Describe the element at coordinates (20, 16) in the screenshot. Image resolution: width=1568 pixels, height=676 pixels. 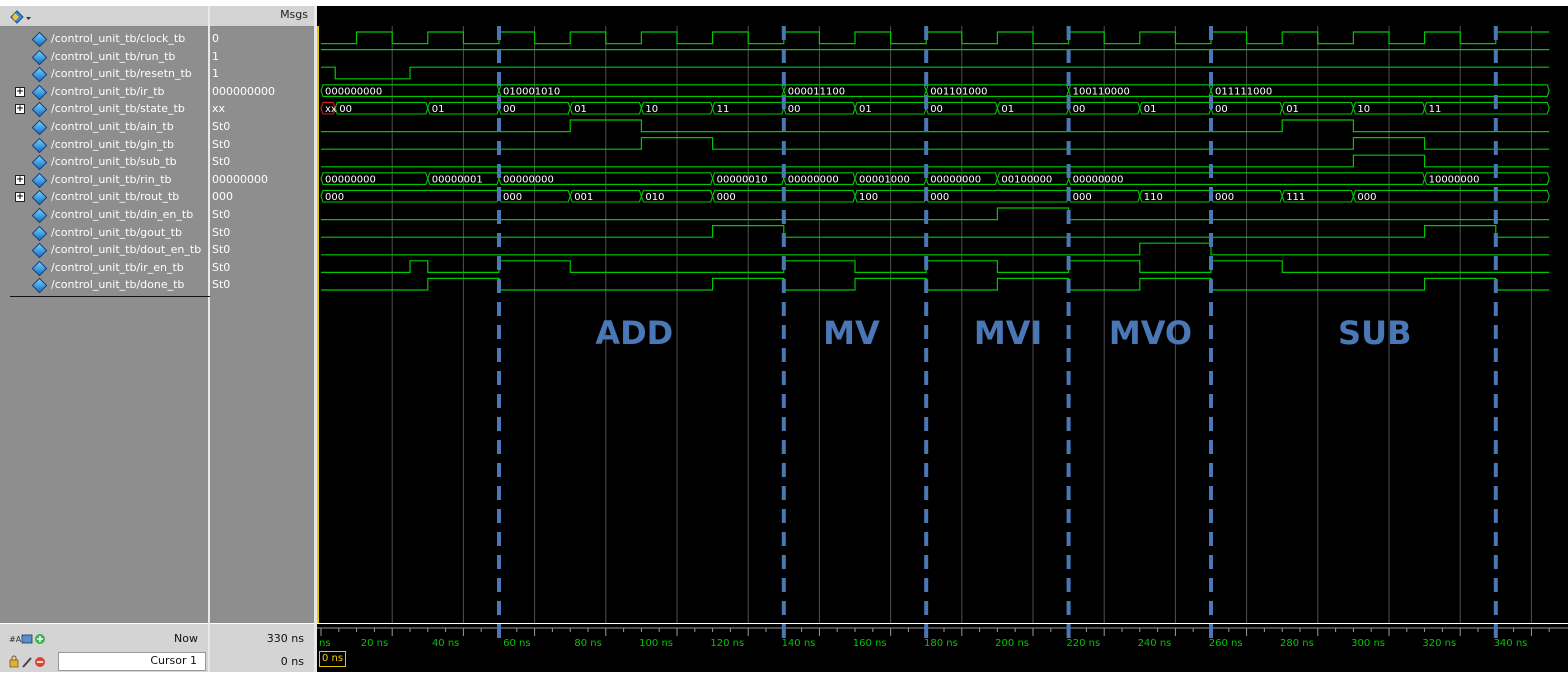
I see `wave-tool-icon` at that location.